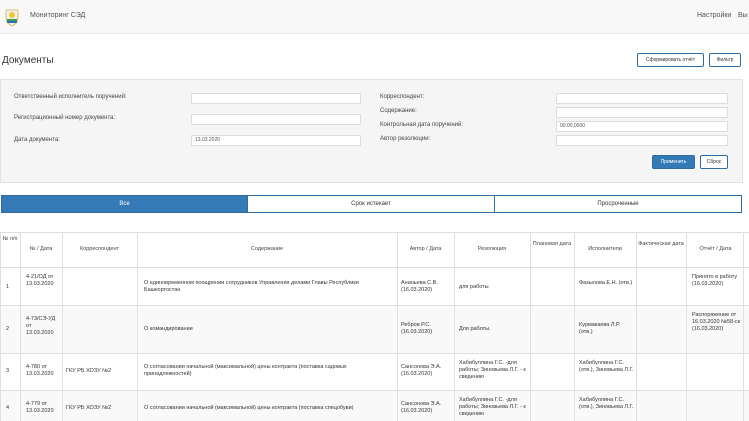 Image resolution: width=749 pixels, height=421 pixels. Describe the element at coordinates (43, 326) in the screenshot. I see `row2-numdate: 4-73/СЭ-УД от 13.03.2020` at that location.